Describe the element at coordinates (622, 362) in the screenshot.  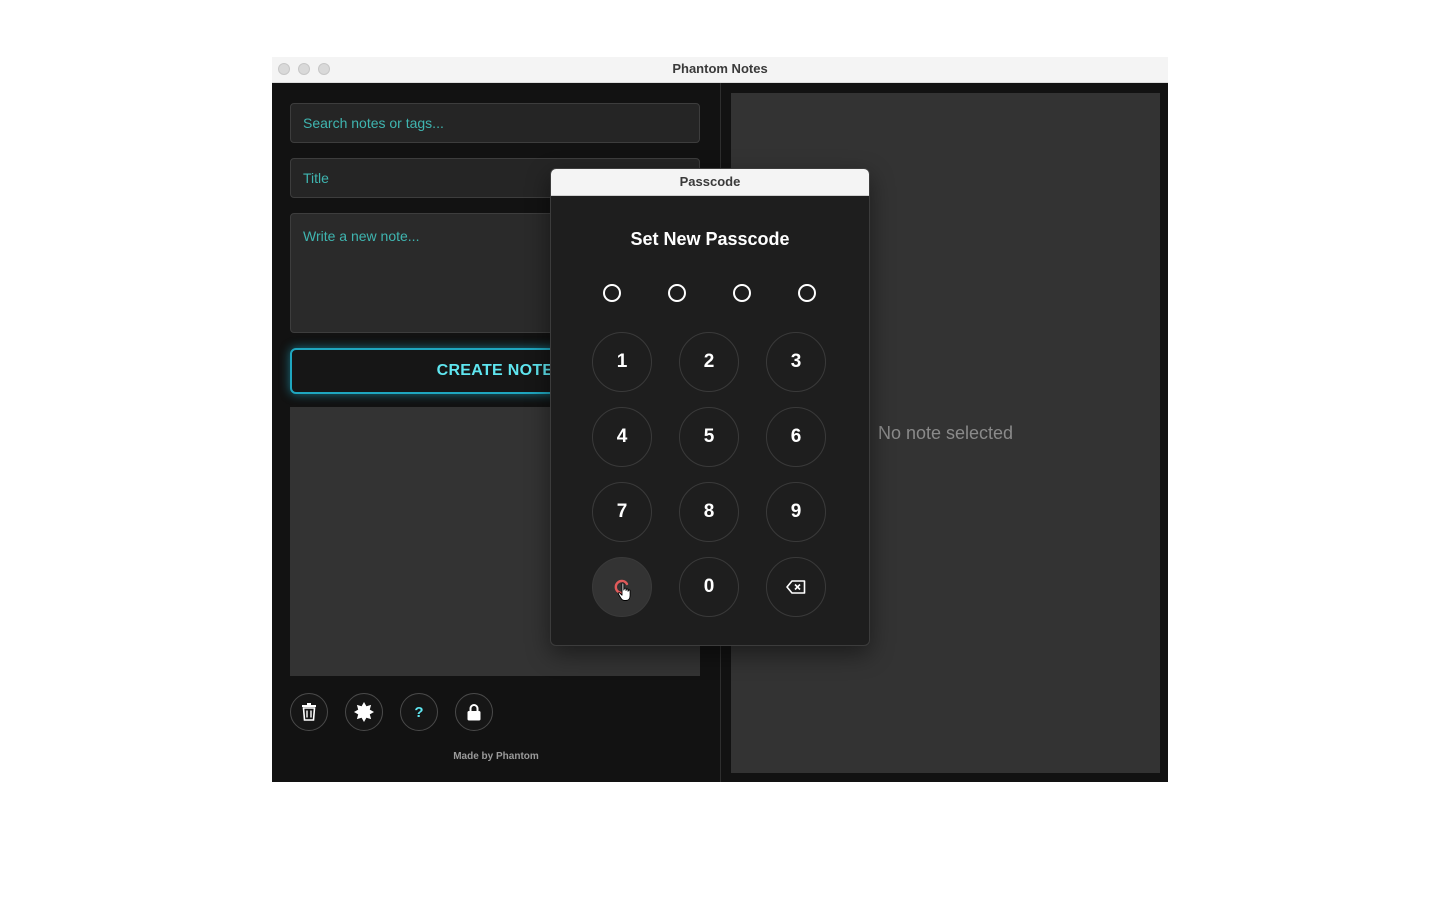
I see `keypad-key-1: 1` at that location.